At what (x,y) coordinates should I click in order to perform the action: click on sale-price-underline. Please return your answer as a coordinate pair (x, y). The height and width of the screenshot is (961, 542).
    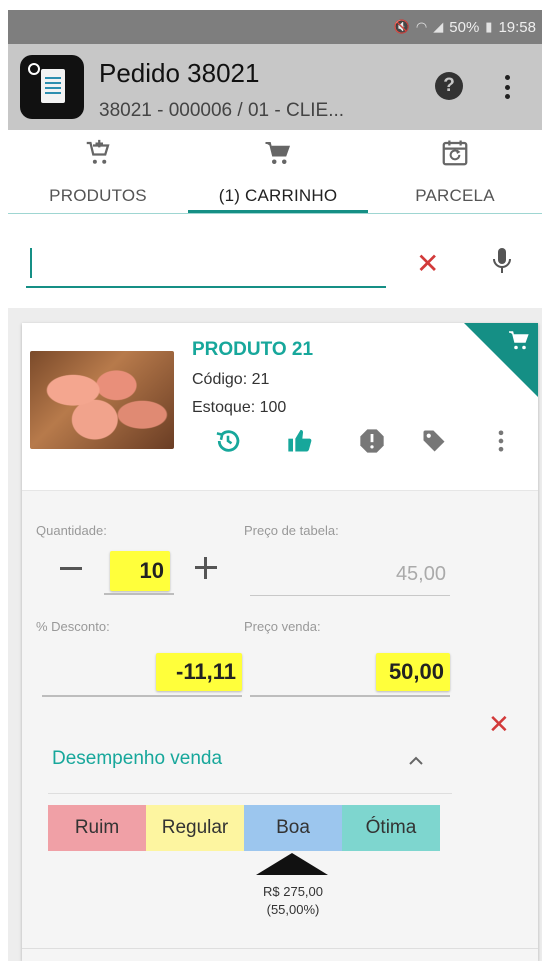
    Looking at the image, I should click on (350, 696).